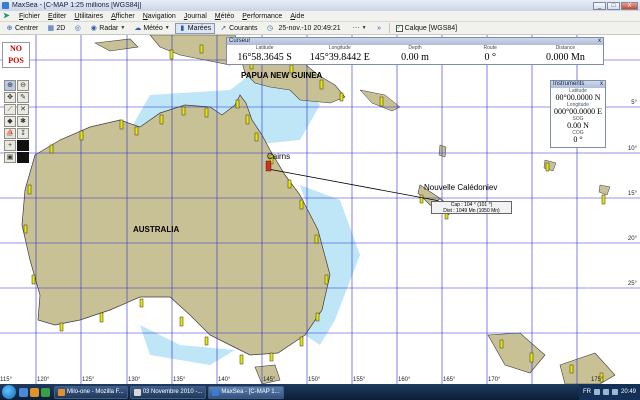 Image resolution: width=640 pixels, height=400 pixels. Describe the element at coordinates (605, 392) in the screenshot. I see `volume-icon` at that location.